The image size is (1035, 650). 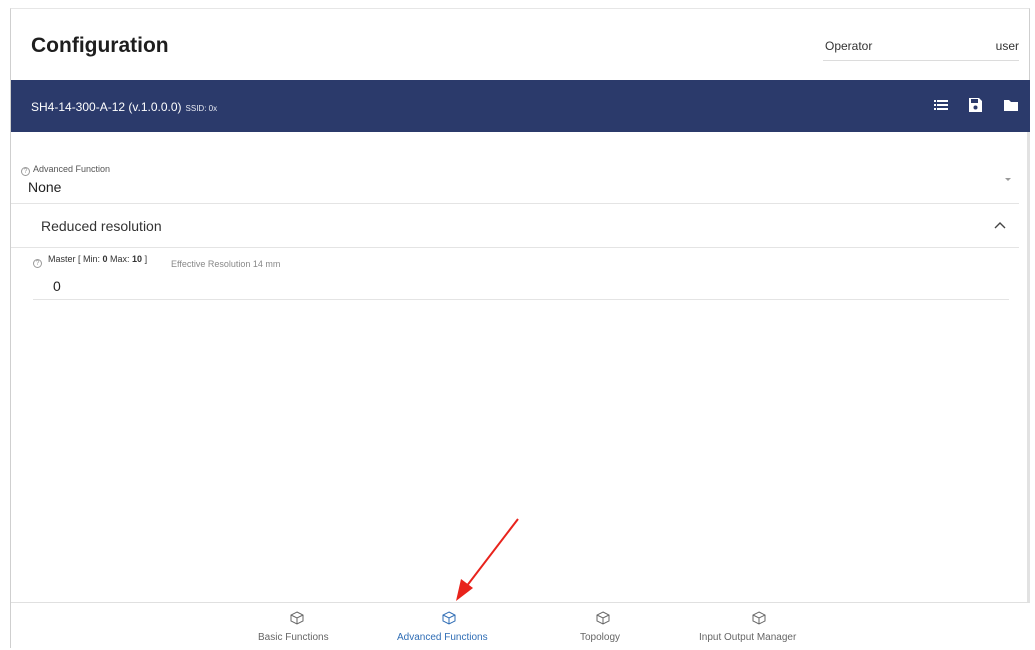 I want to click on master-value-input: 0, so click(x=57, y=286).